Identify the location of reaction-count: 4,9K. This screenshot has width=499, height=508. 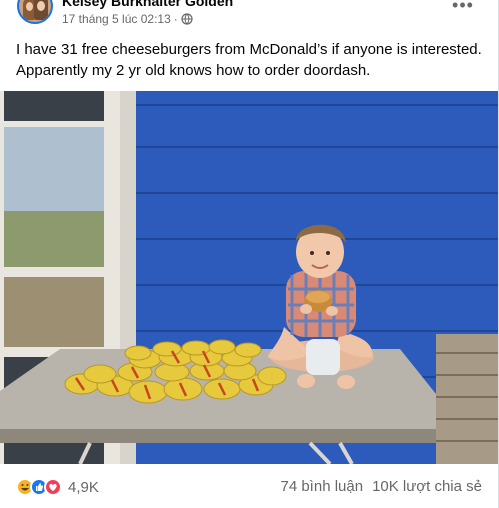
(83, 487).